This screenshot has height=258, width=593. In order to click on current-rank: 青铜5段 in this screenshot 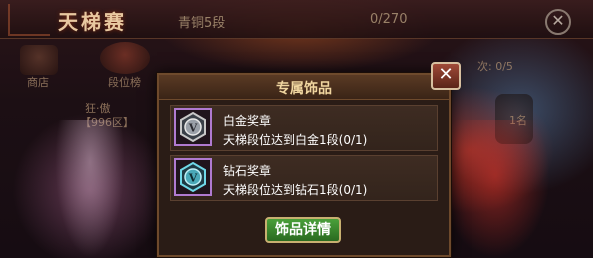, I will do `click(202, 23)`.